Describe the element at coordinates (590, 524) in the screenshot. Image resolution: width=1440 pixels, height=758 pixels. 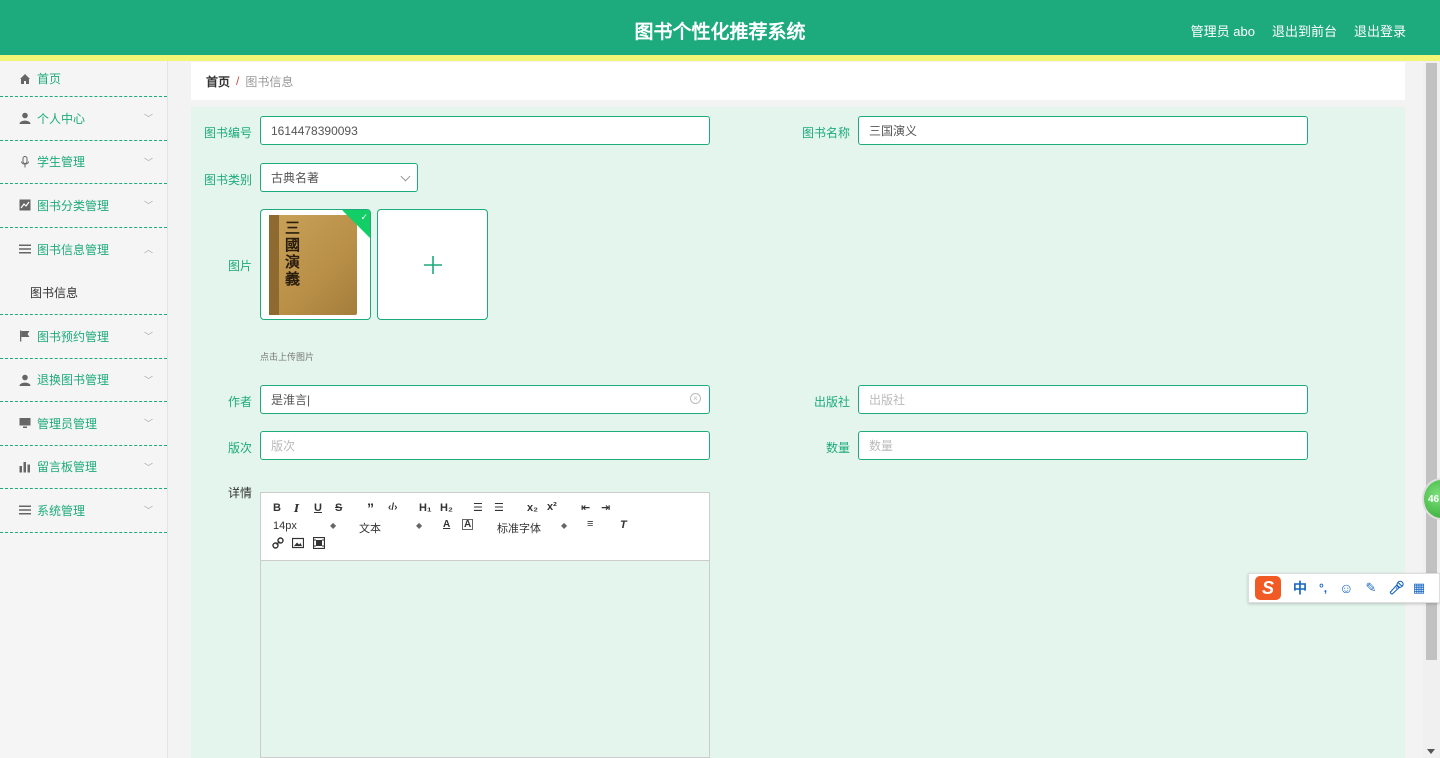
I see `align-icon: ≡` at that location.